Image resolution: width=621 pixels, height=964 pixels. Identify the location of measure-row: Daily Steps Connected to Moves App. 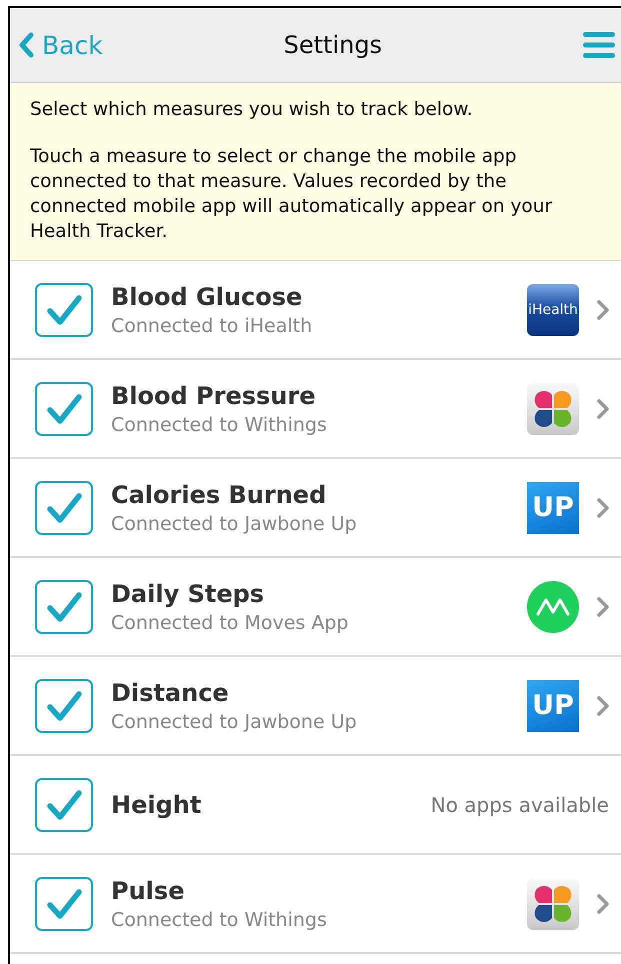
(315, 607).